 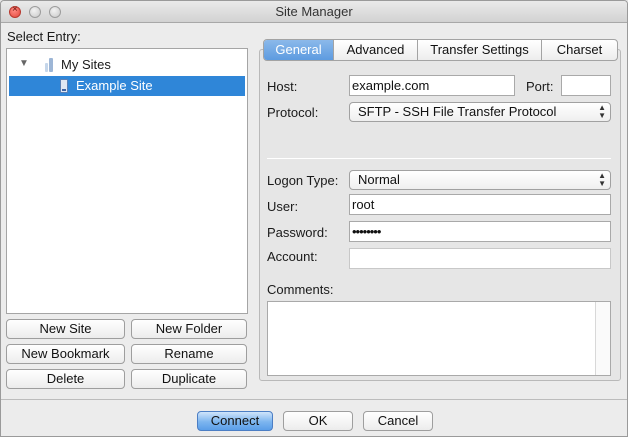 What do you see at coordinates (480, 204) in the screenshot?
I see `user-input: root` at bounding box center [480, 204].